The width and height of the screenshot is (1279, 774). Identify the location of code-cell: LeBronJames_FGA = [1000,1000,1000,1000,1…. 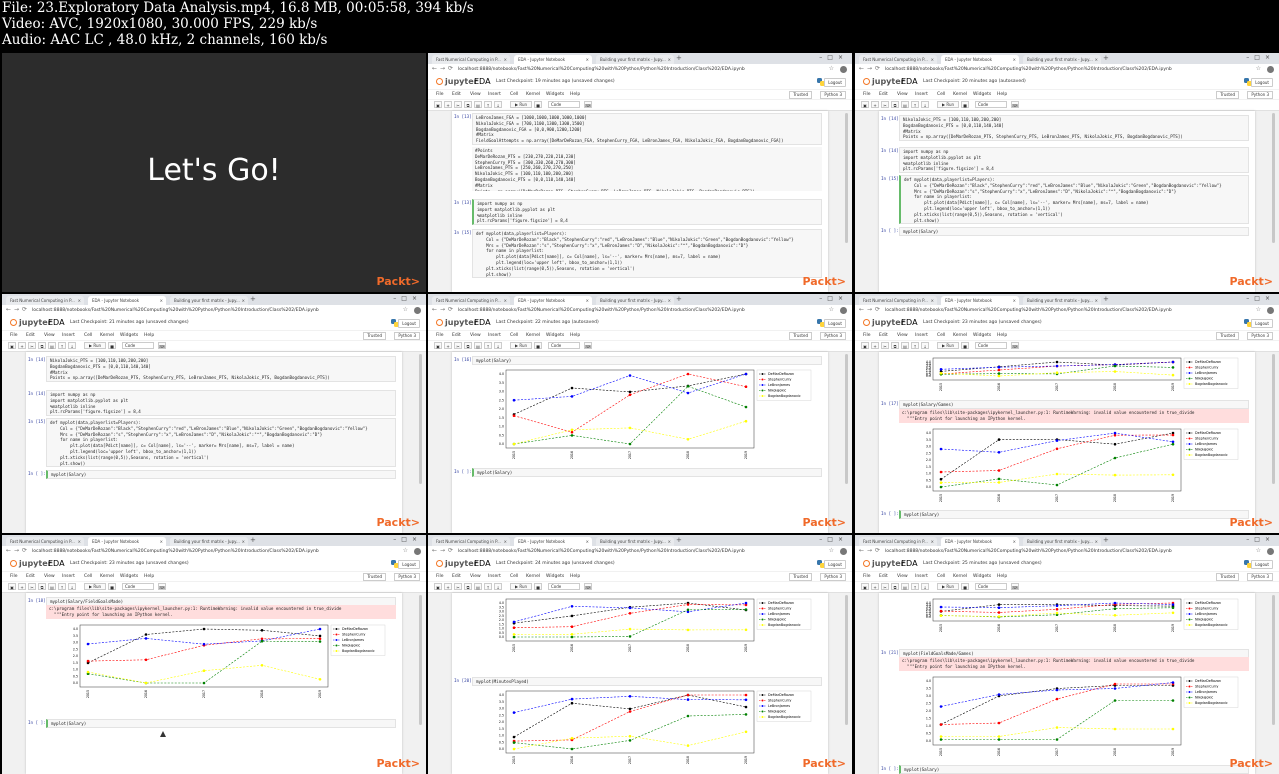
(647, 129).